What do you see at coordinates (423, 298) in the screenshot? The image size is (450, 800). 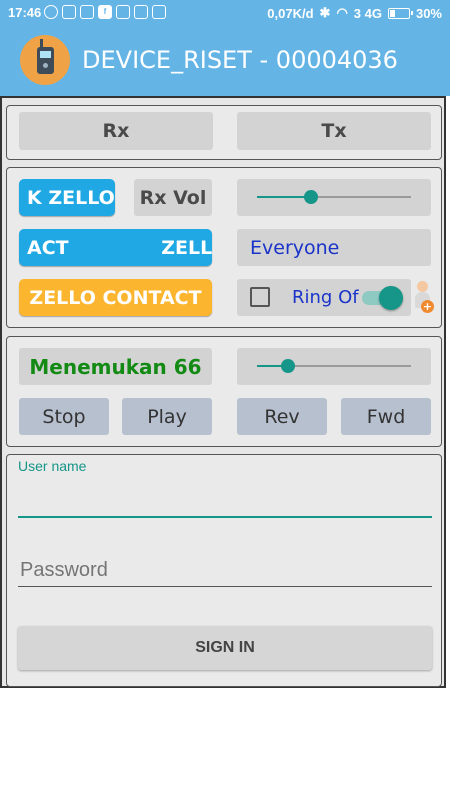 I see `add-contact-icon: +` at bounding box center [423, 298].